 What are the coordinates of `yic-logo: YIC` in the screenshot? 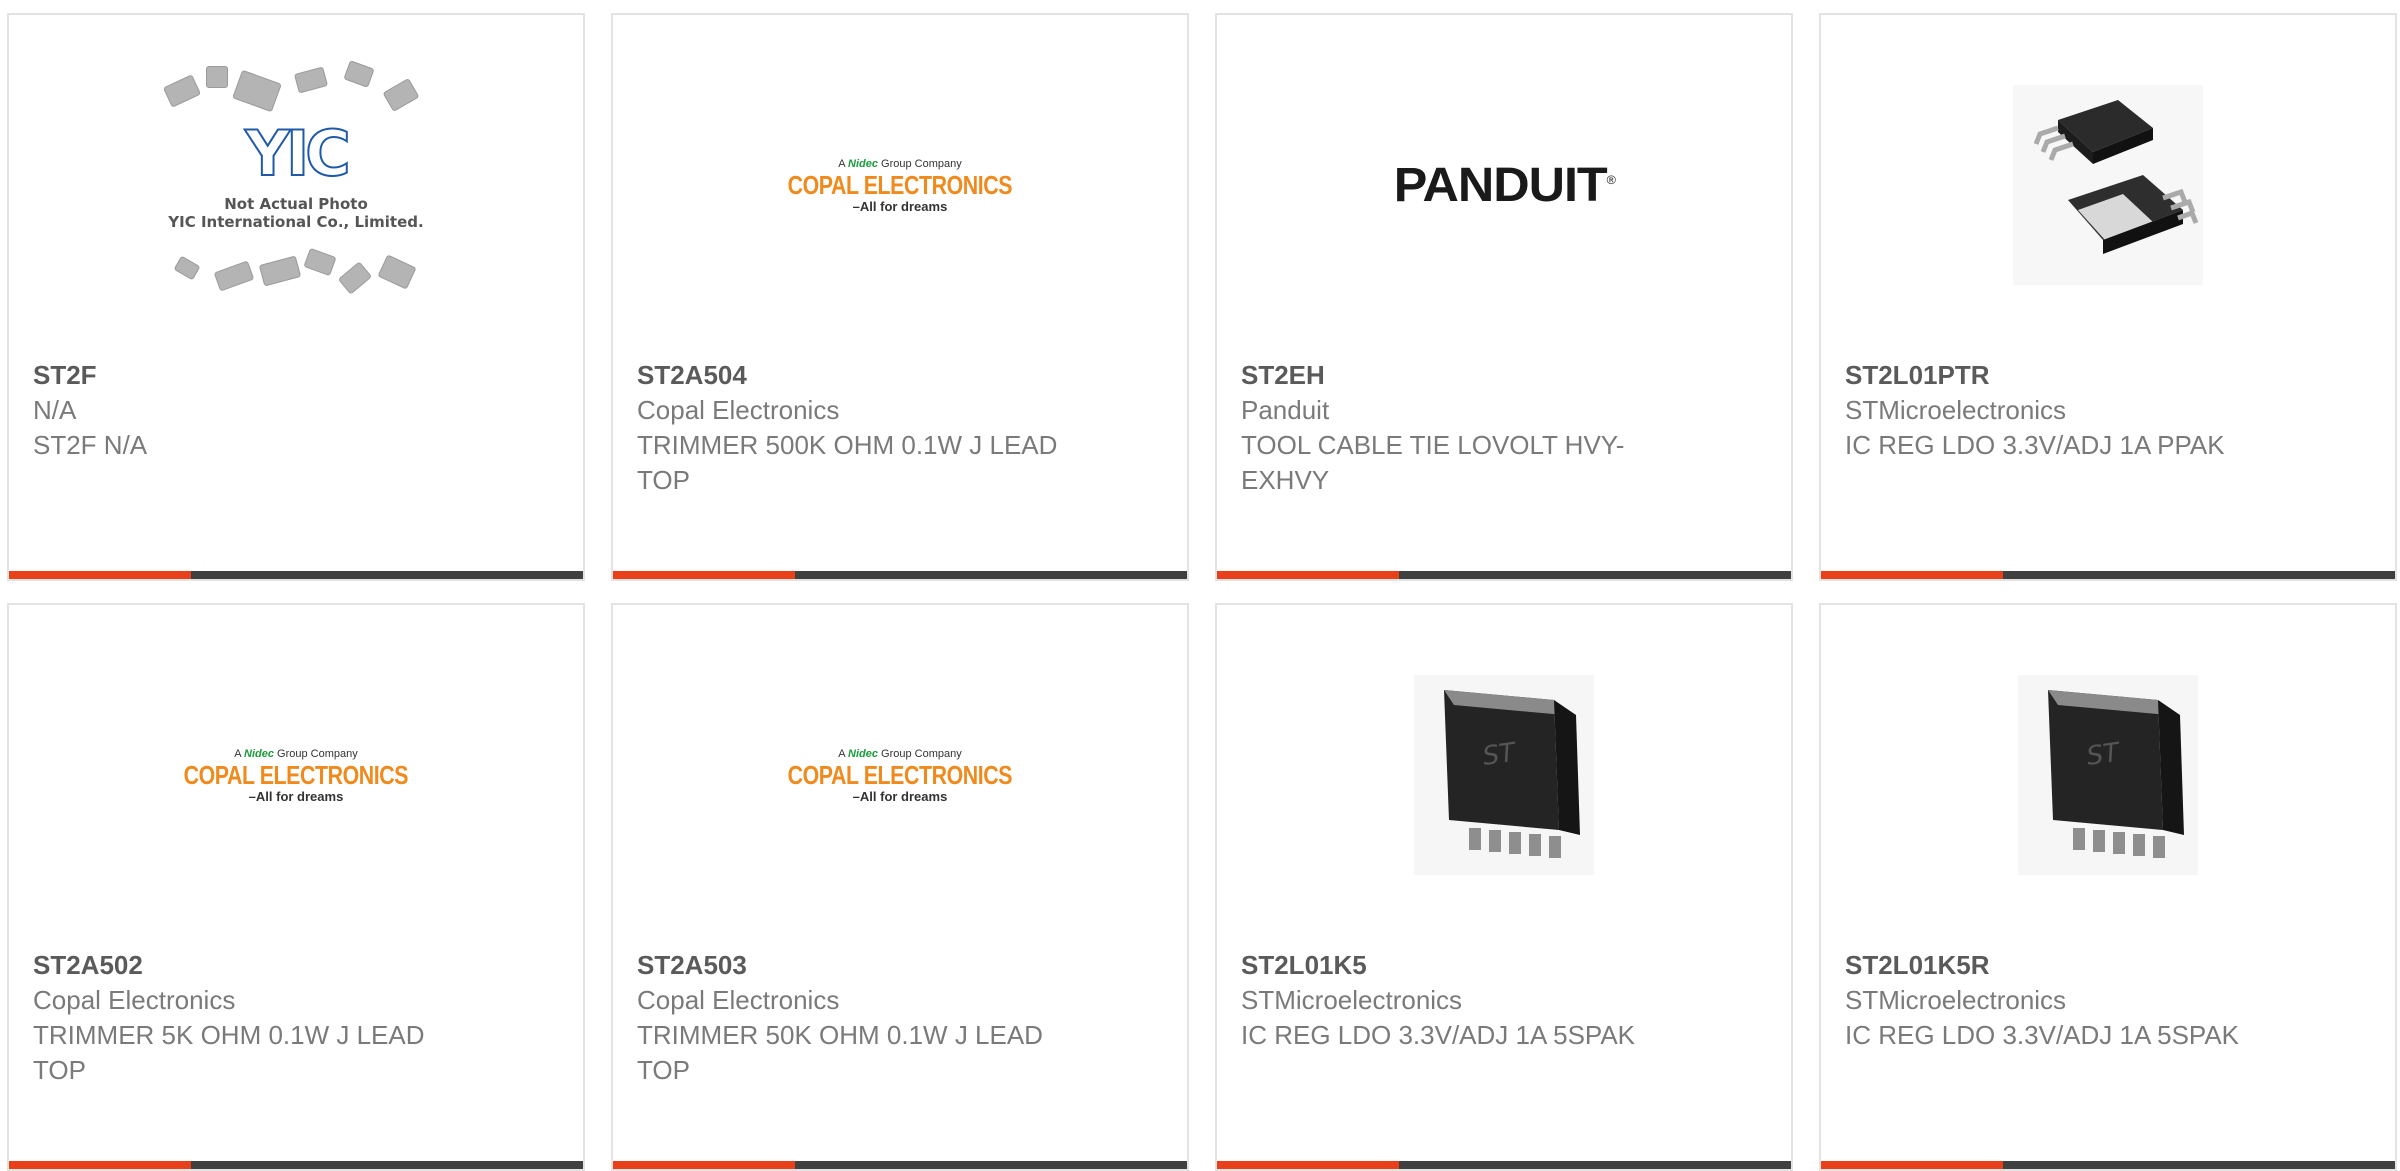 It's located at (297, 153).